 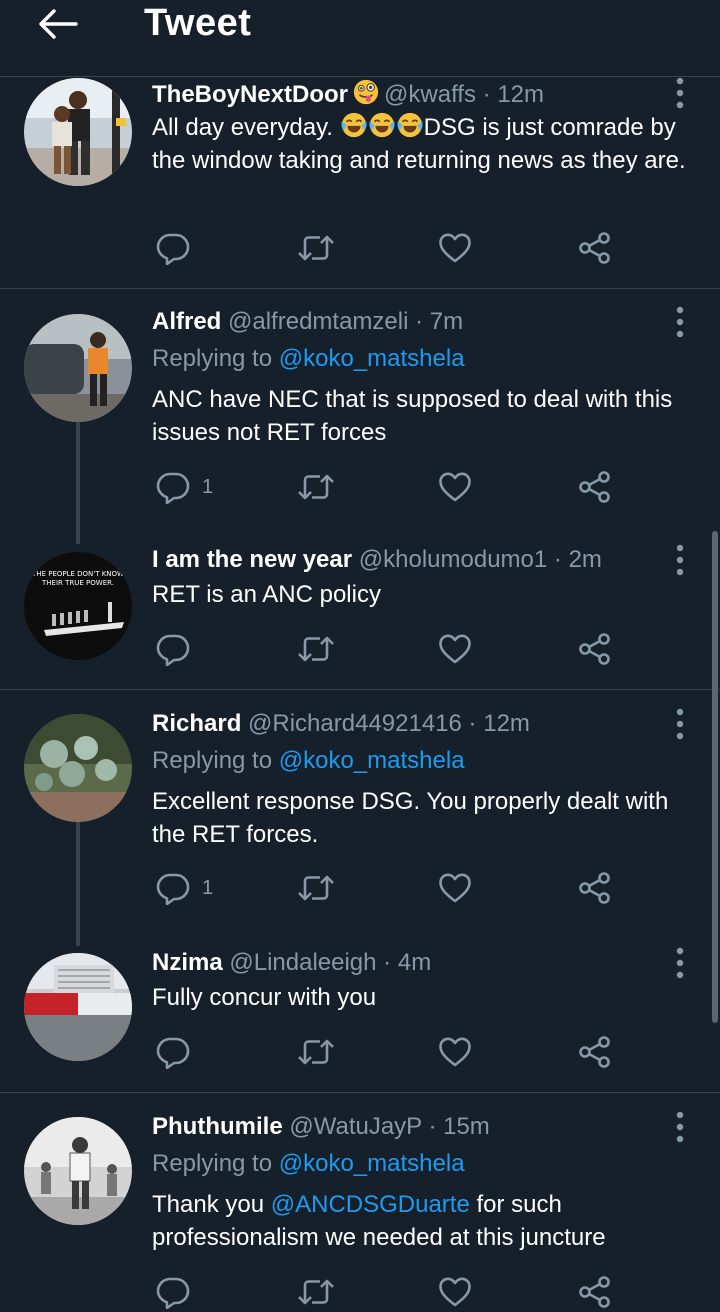 What do you see at coordinates (355, 723) in the screenshot?
I see `author-handle: @Richard44921416` at bounding box center [355, 723].